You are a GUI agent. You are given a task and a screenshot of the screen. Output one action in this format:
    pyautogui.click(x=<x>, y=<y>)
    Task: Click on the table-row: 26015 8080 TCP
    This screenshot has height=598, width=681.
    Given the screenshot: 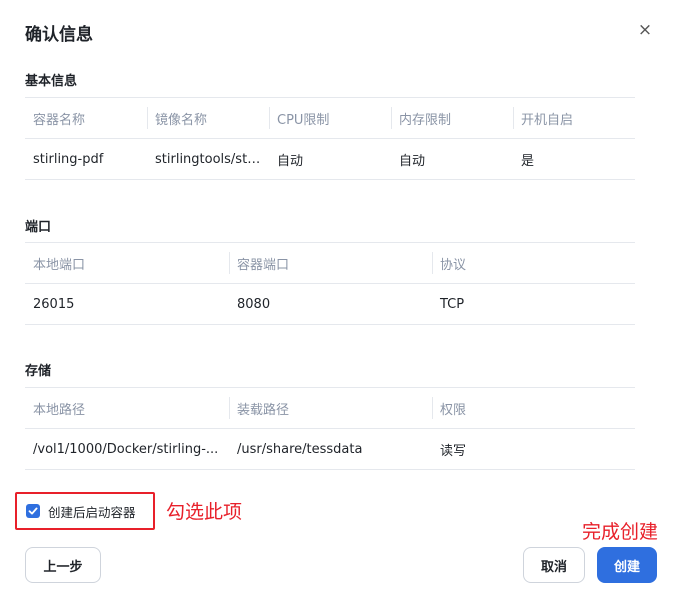 What is the action you would take?
    pyautogui.click(x=330, y=304)
    